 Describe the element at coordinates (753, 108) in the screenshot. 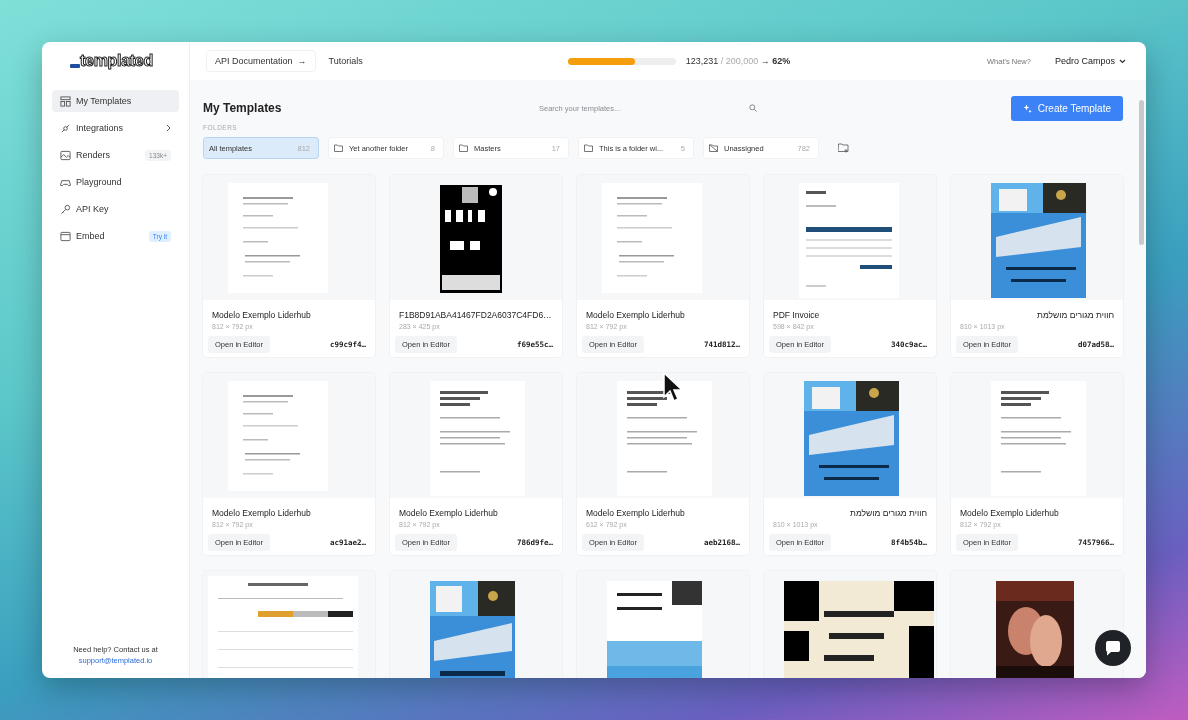

I see `search-icon` at that location.